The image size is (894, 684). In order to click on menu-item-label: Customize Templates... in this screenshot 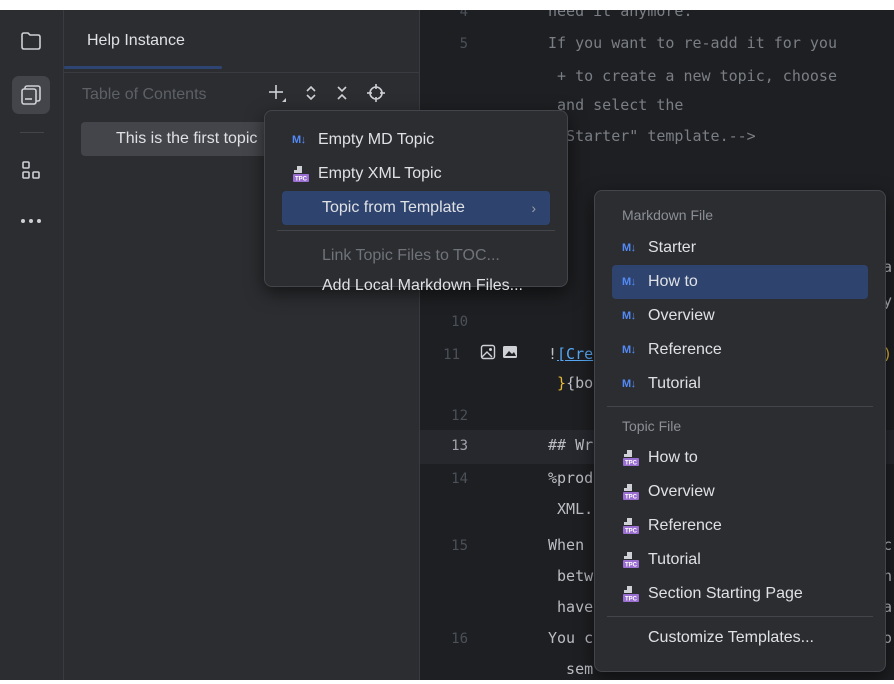, I will do `click(731, 637)`.